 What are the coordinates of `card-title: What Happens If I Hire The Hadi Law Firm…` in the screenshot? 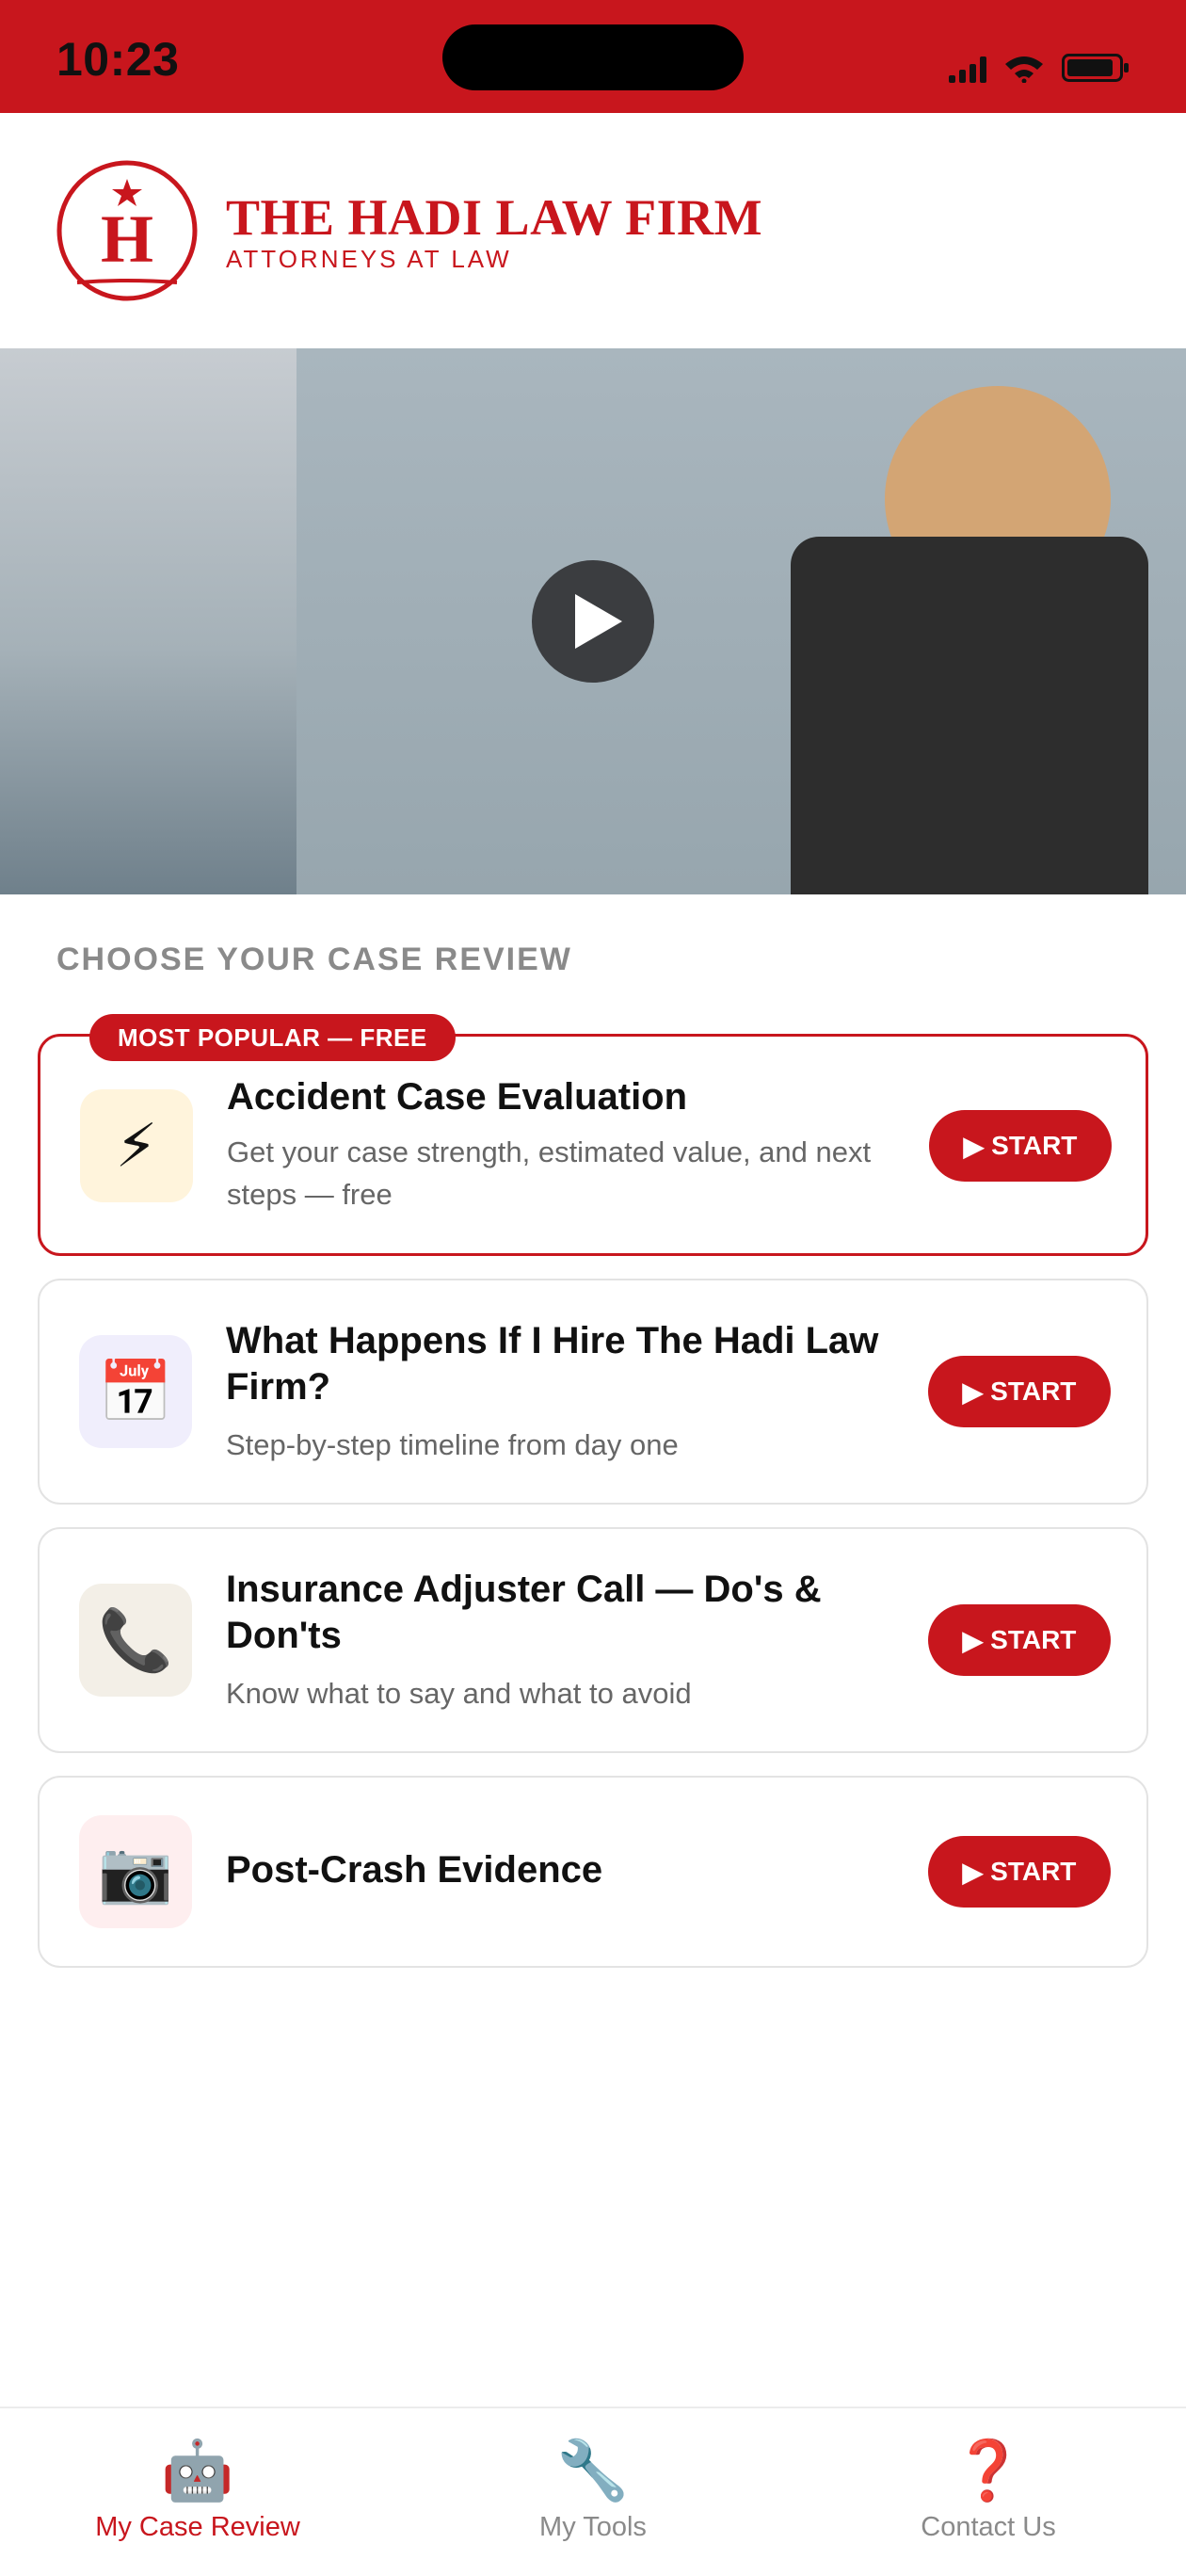 It's located at (552, 1364).